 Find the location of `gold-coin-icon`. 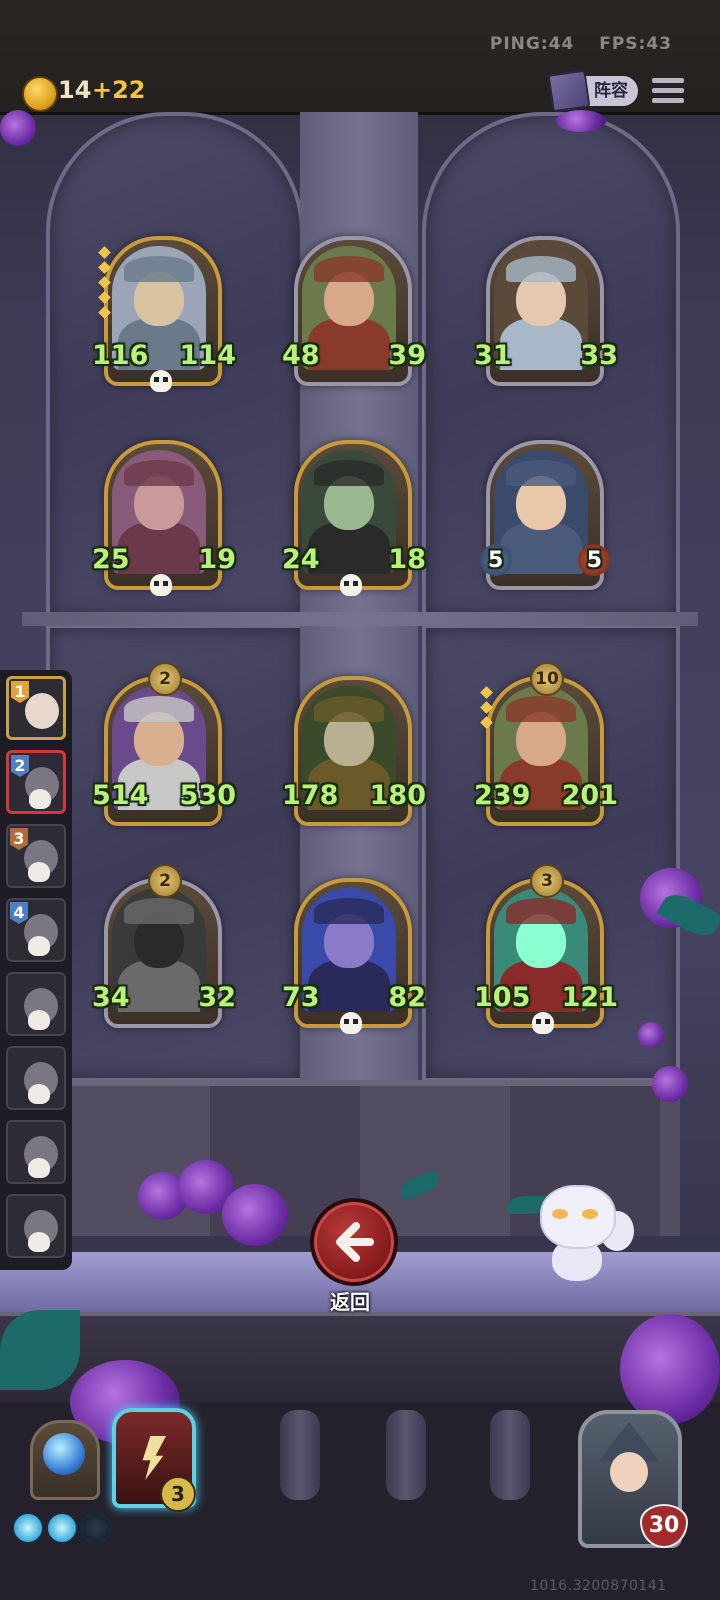

gold-coin-icon is located at coordinates (40, 94).